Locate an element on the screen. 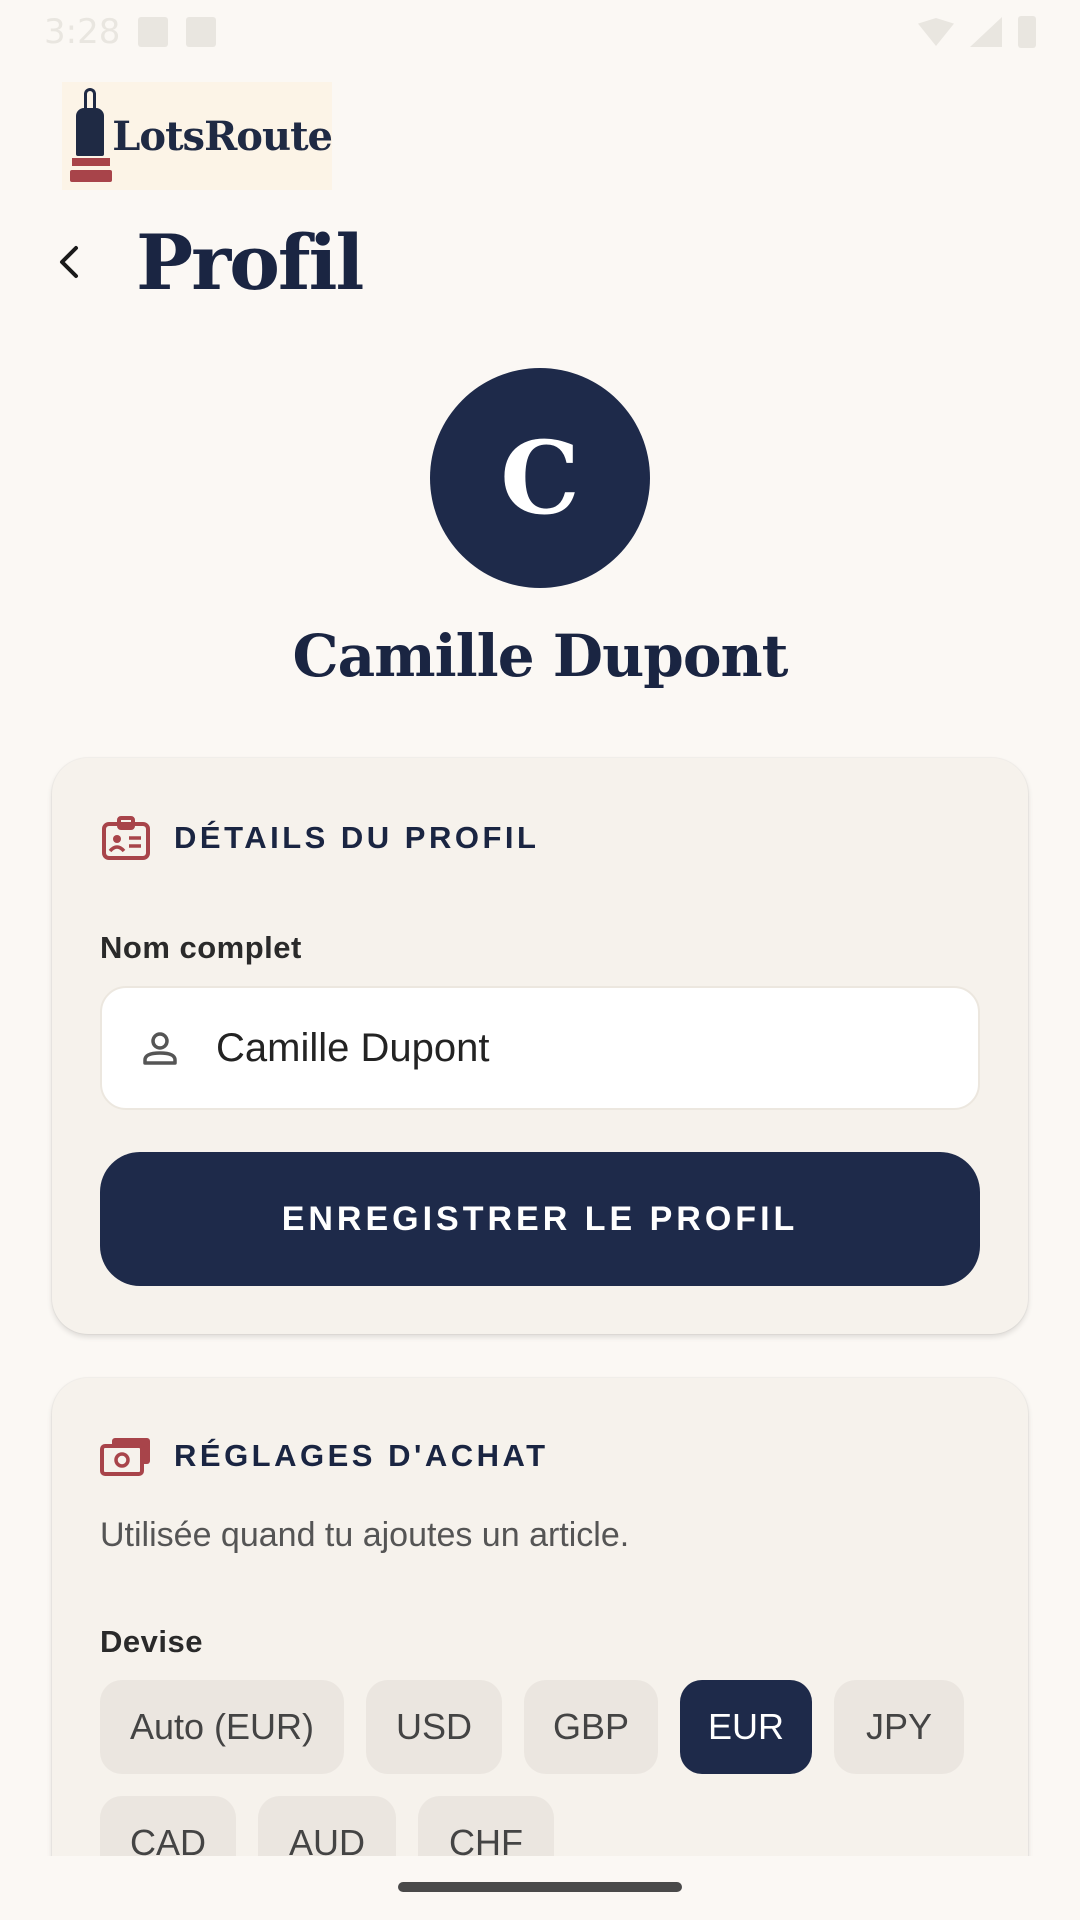 This screenshot has width=1080, height=1920. purchase-settings-title: RÉGLAGES D'ACHAT is located at coordinates (361, 1455).